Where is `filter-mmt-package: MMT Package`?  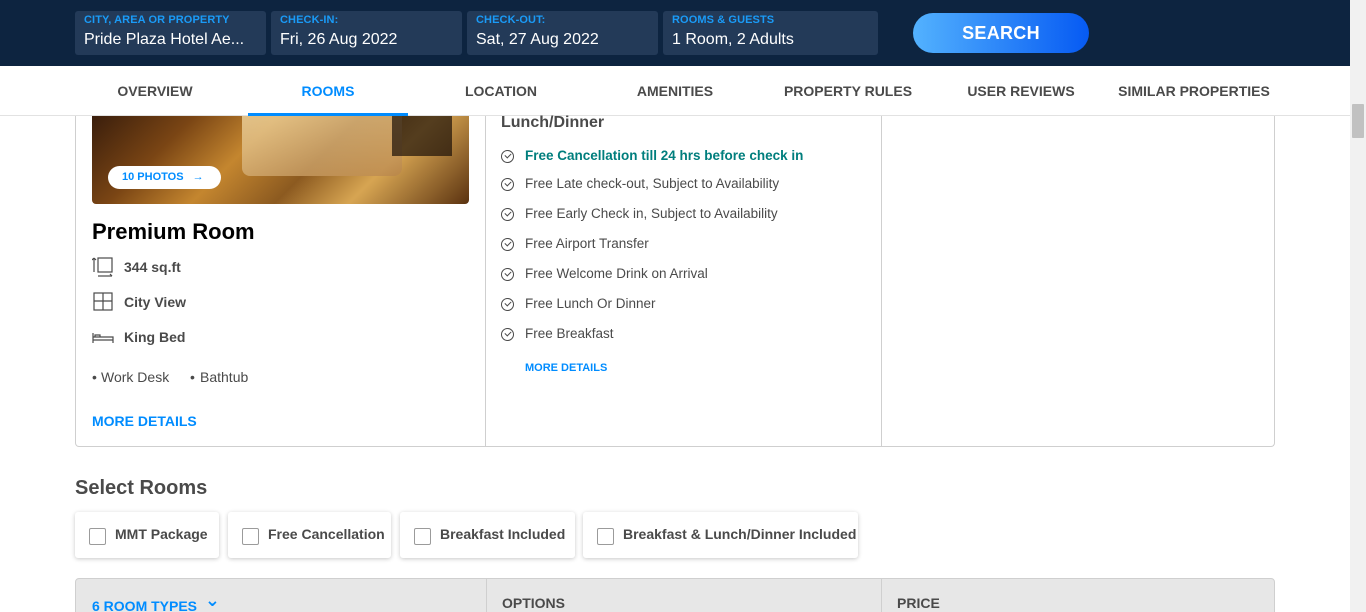
filter-mmt-package: MMT Package is located at coordinates (147, 535).